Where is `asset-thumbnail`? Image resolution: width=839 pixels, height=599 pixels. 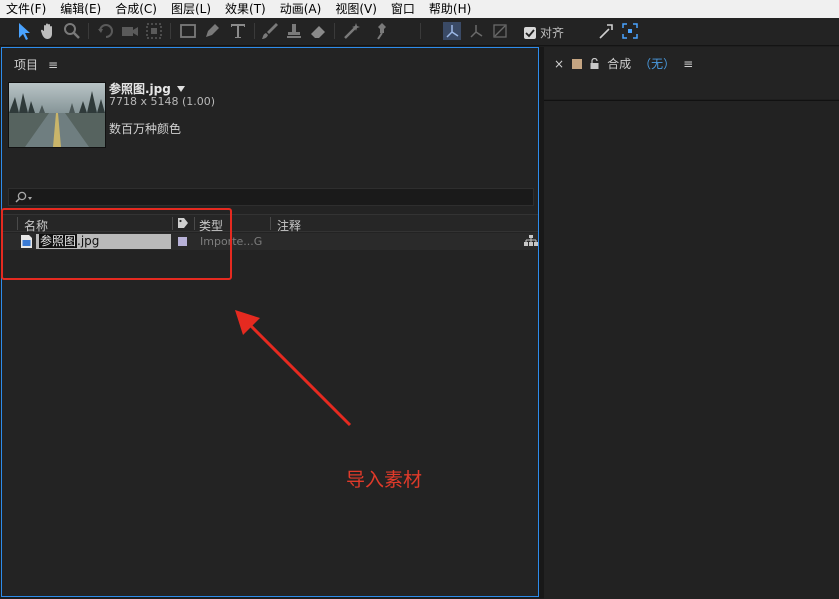 asset-thumbnail is located at coordinates (57, 115).